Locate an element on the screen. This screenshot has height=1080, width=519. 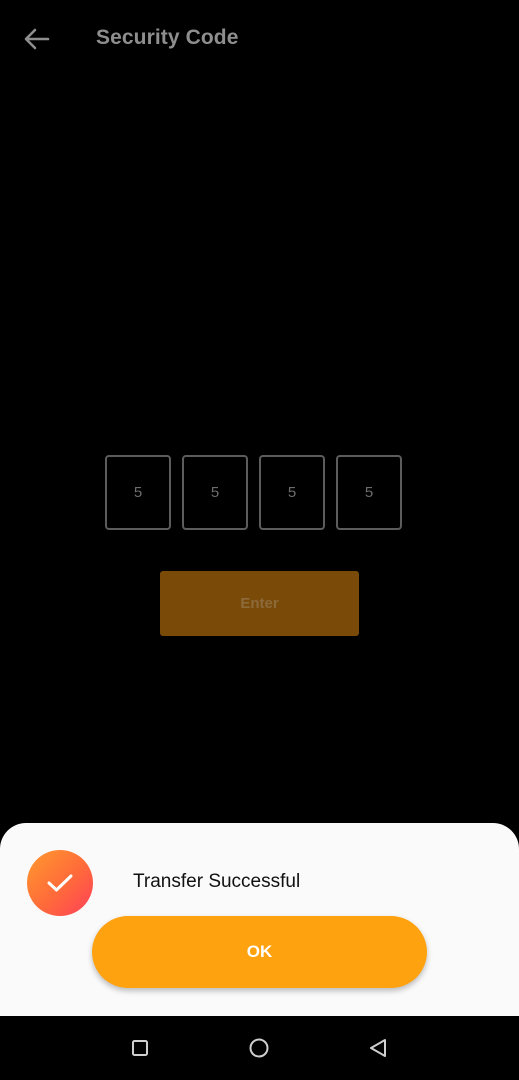
home-button is located at coordinates (259, 1048).